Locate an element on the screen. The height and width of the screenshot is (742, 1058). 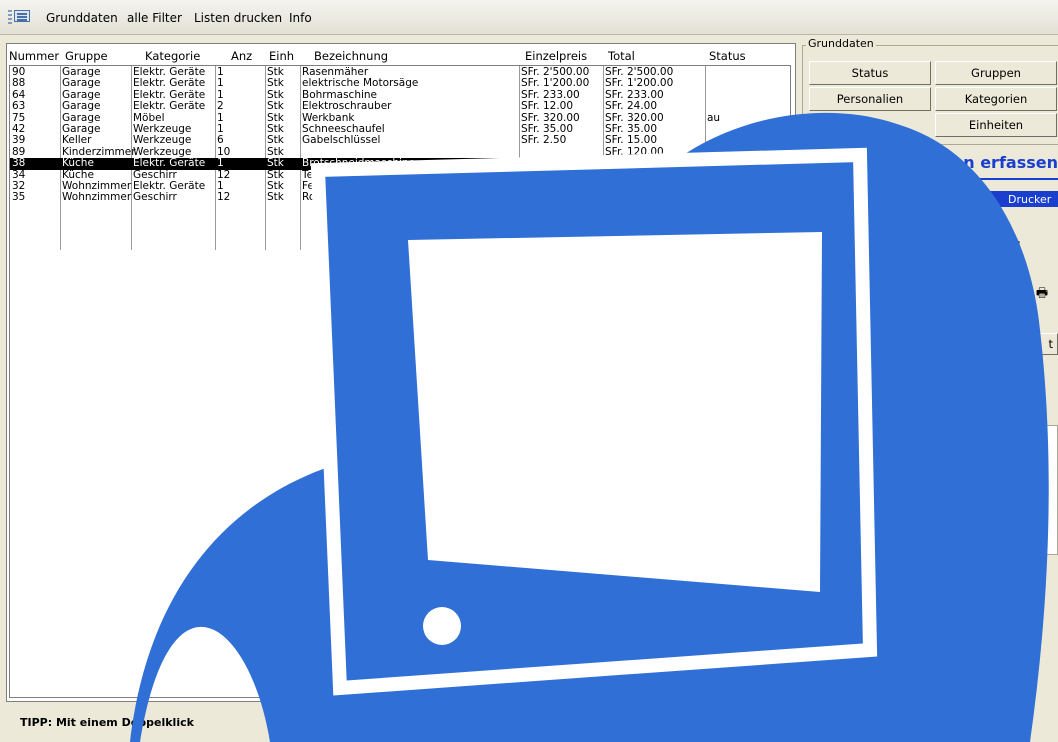
table-cell: Schneeschaufel is located at coordinates (343, 129).